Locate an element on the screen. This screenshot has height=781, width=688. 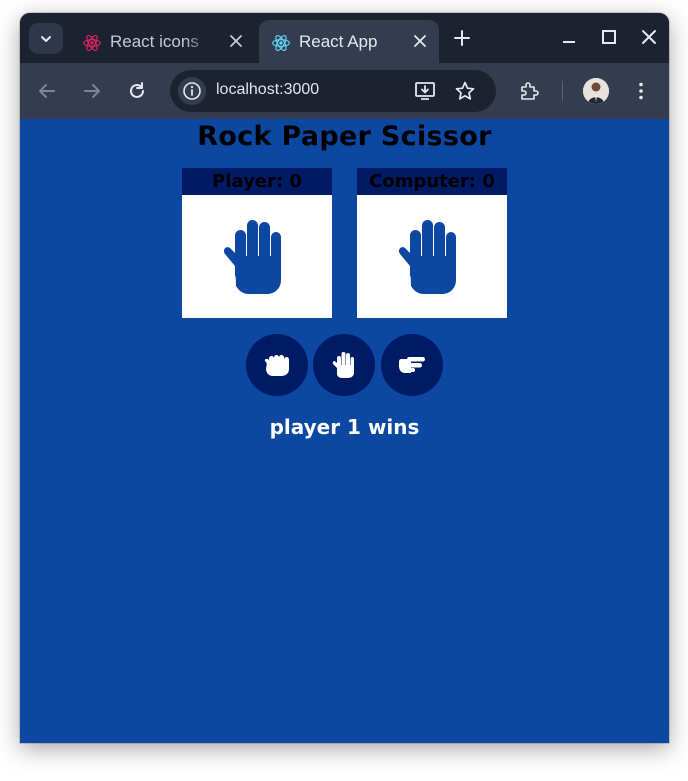
menu-kebab-icon is located at coordinates (641, 91).